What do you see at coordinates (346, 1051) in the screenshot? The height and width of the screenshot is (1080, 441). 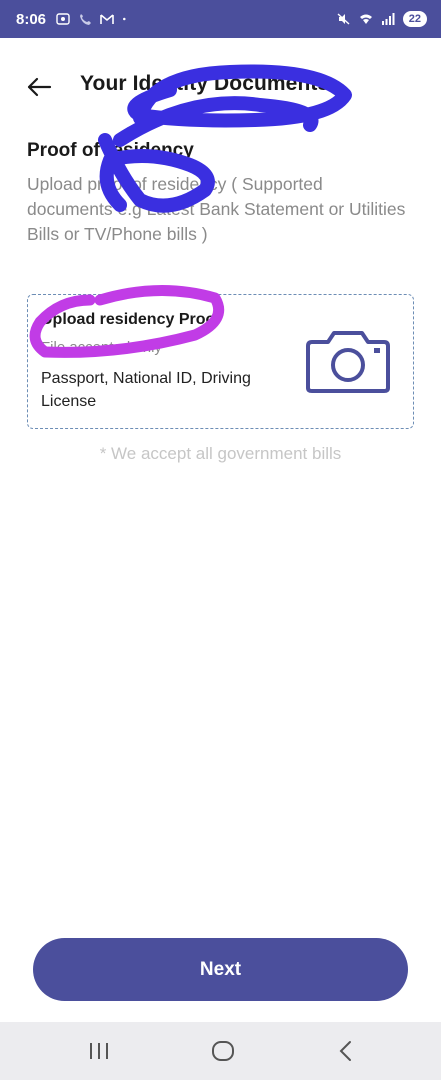 I see `back-nav-icon` at bounding box center [346, 1051].